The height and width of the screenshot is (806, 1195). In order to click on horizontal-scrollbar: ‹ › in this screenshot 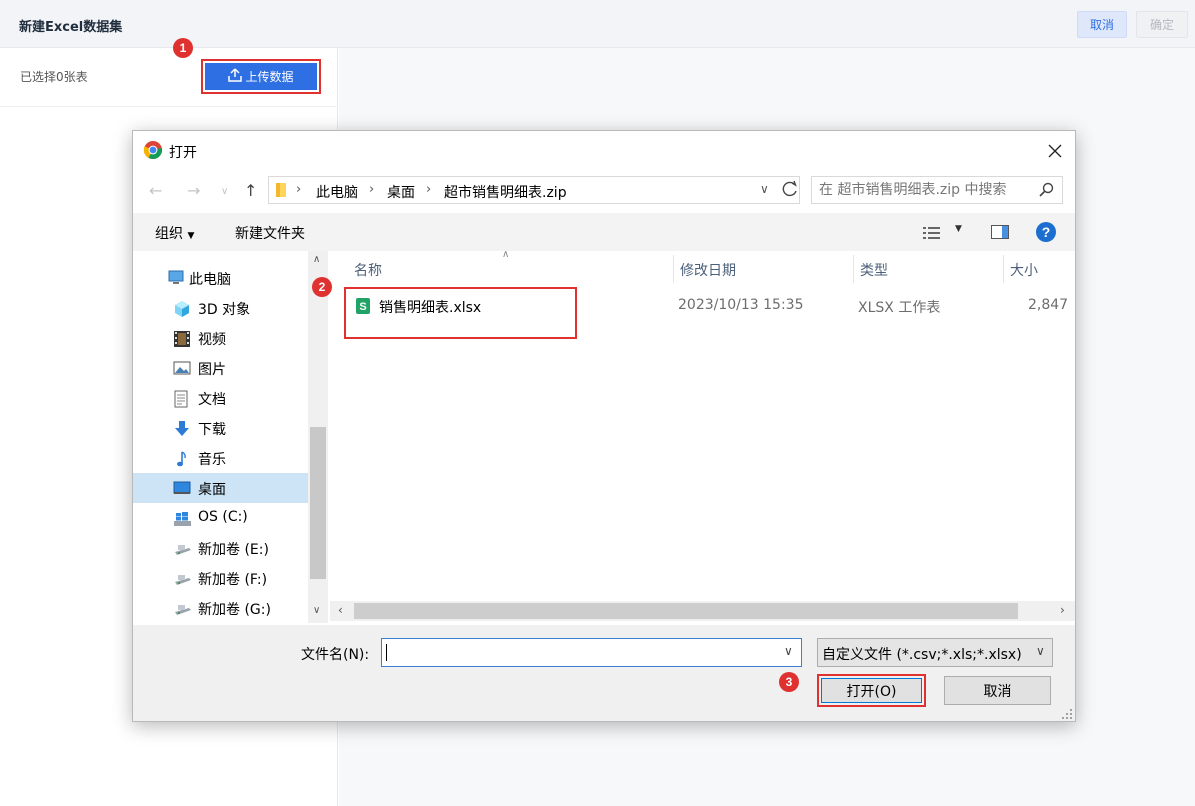, I will do `click(702, 611)`.